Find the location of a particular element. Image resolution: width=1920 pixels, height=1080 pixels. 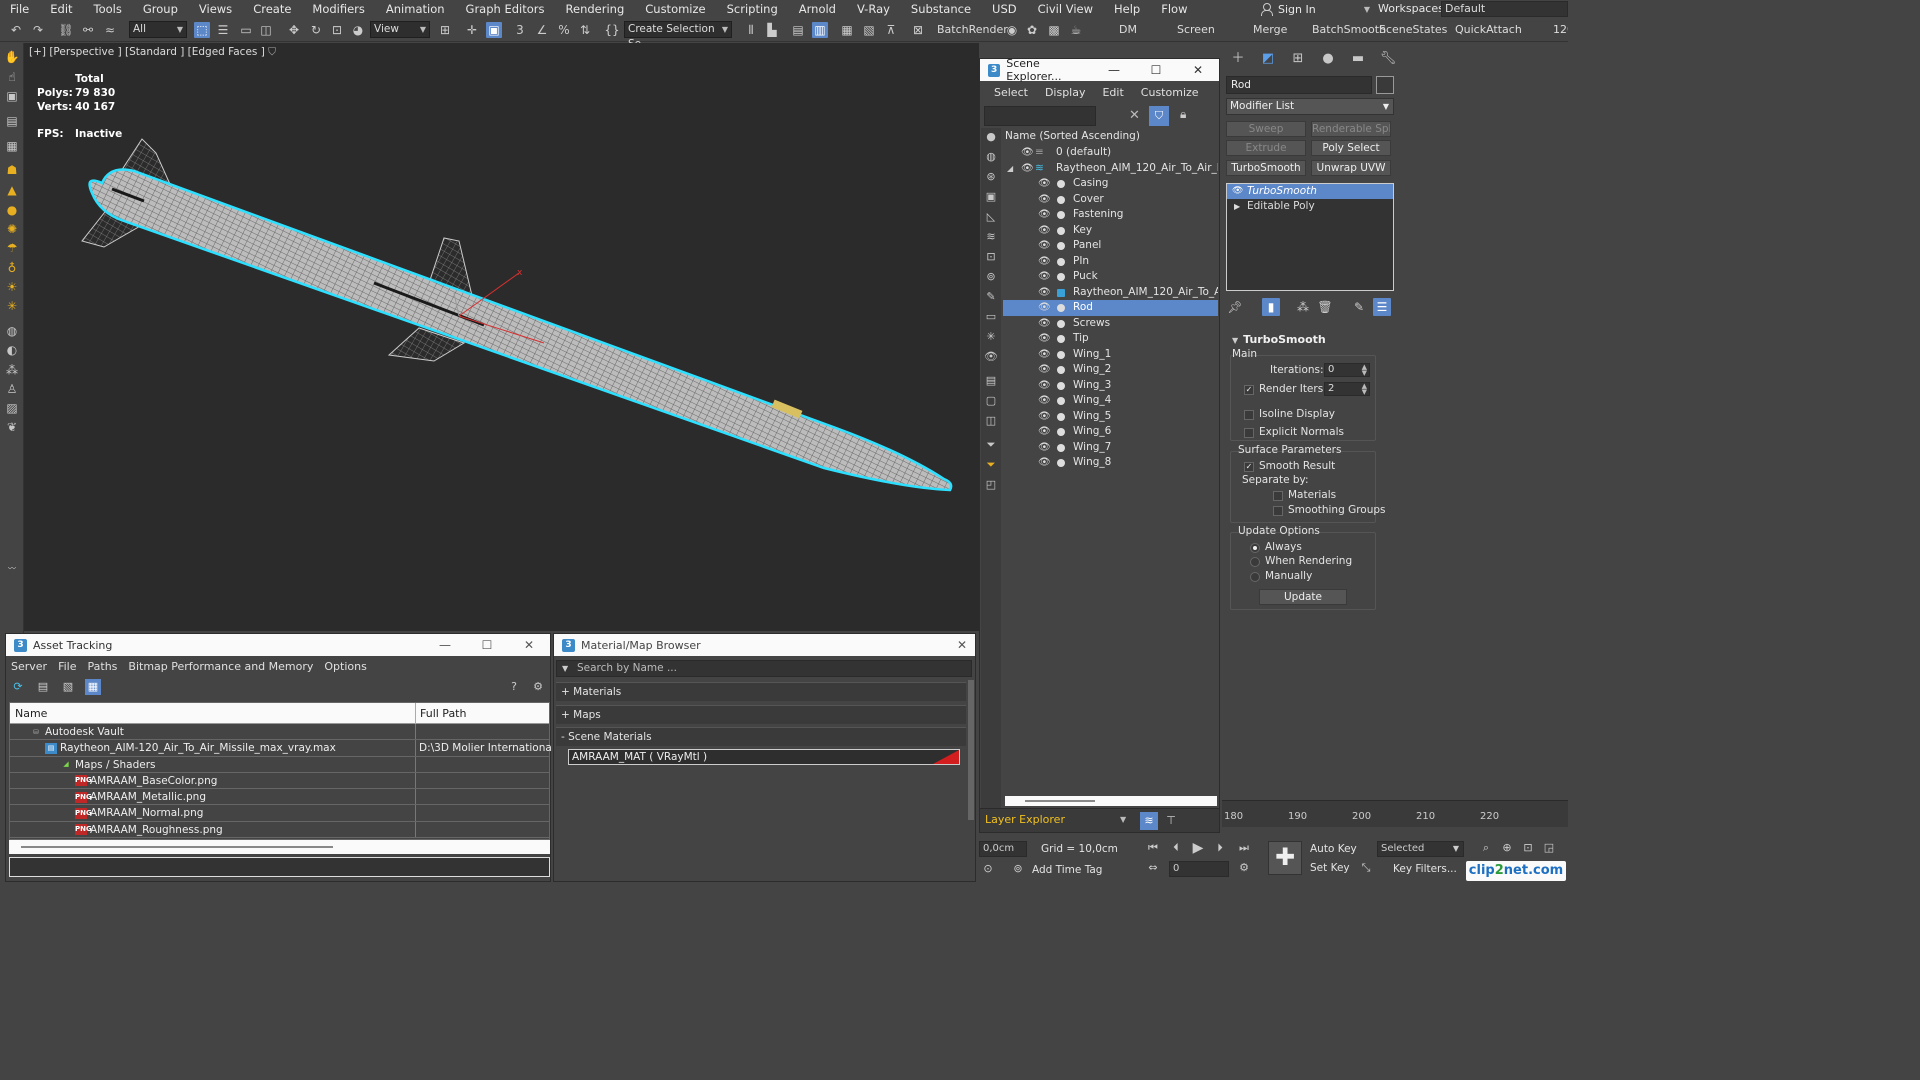

modify-tab-icon: ◩ is located at coordinates (1268, 59).